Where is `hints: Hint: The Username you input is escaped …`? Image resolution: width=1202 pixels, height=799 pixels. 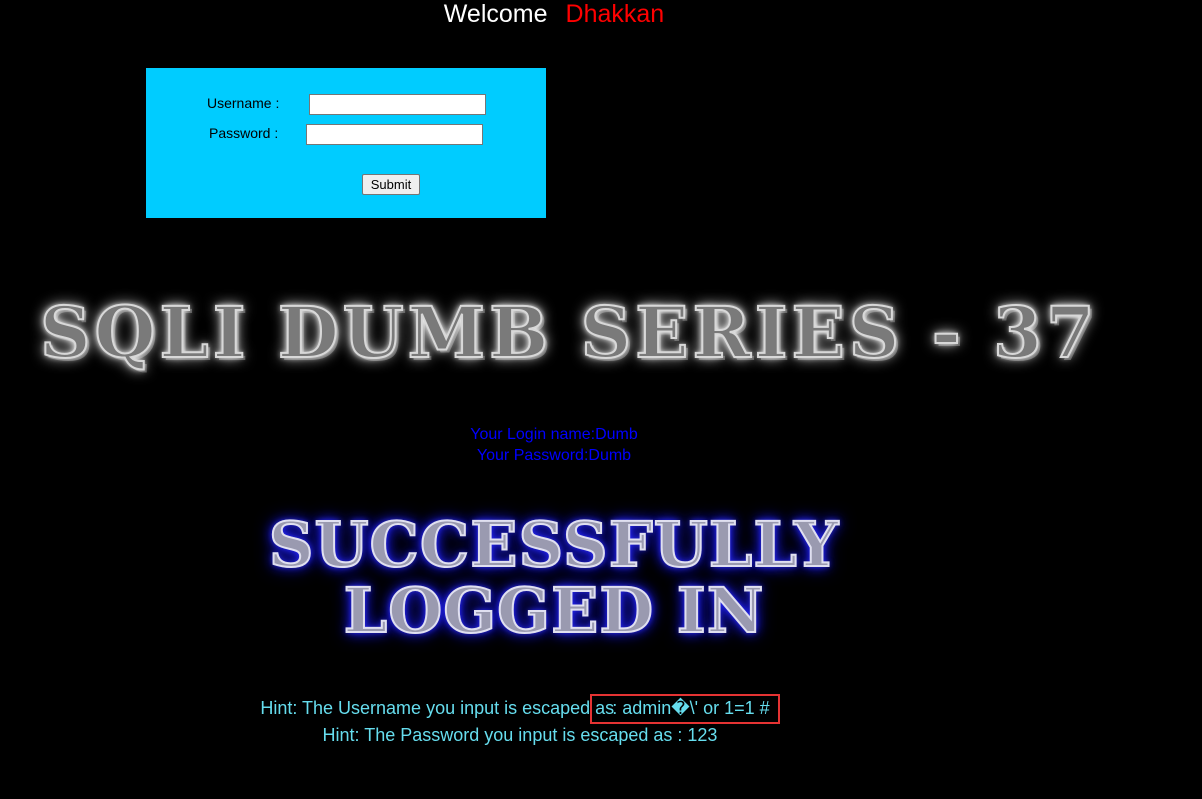 hints: Hint: The Username you input is escaped … is located at coordinates (520, 720).